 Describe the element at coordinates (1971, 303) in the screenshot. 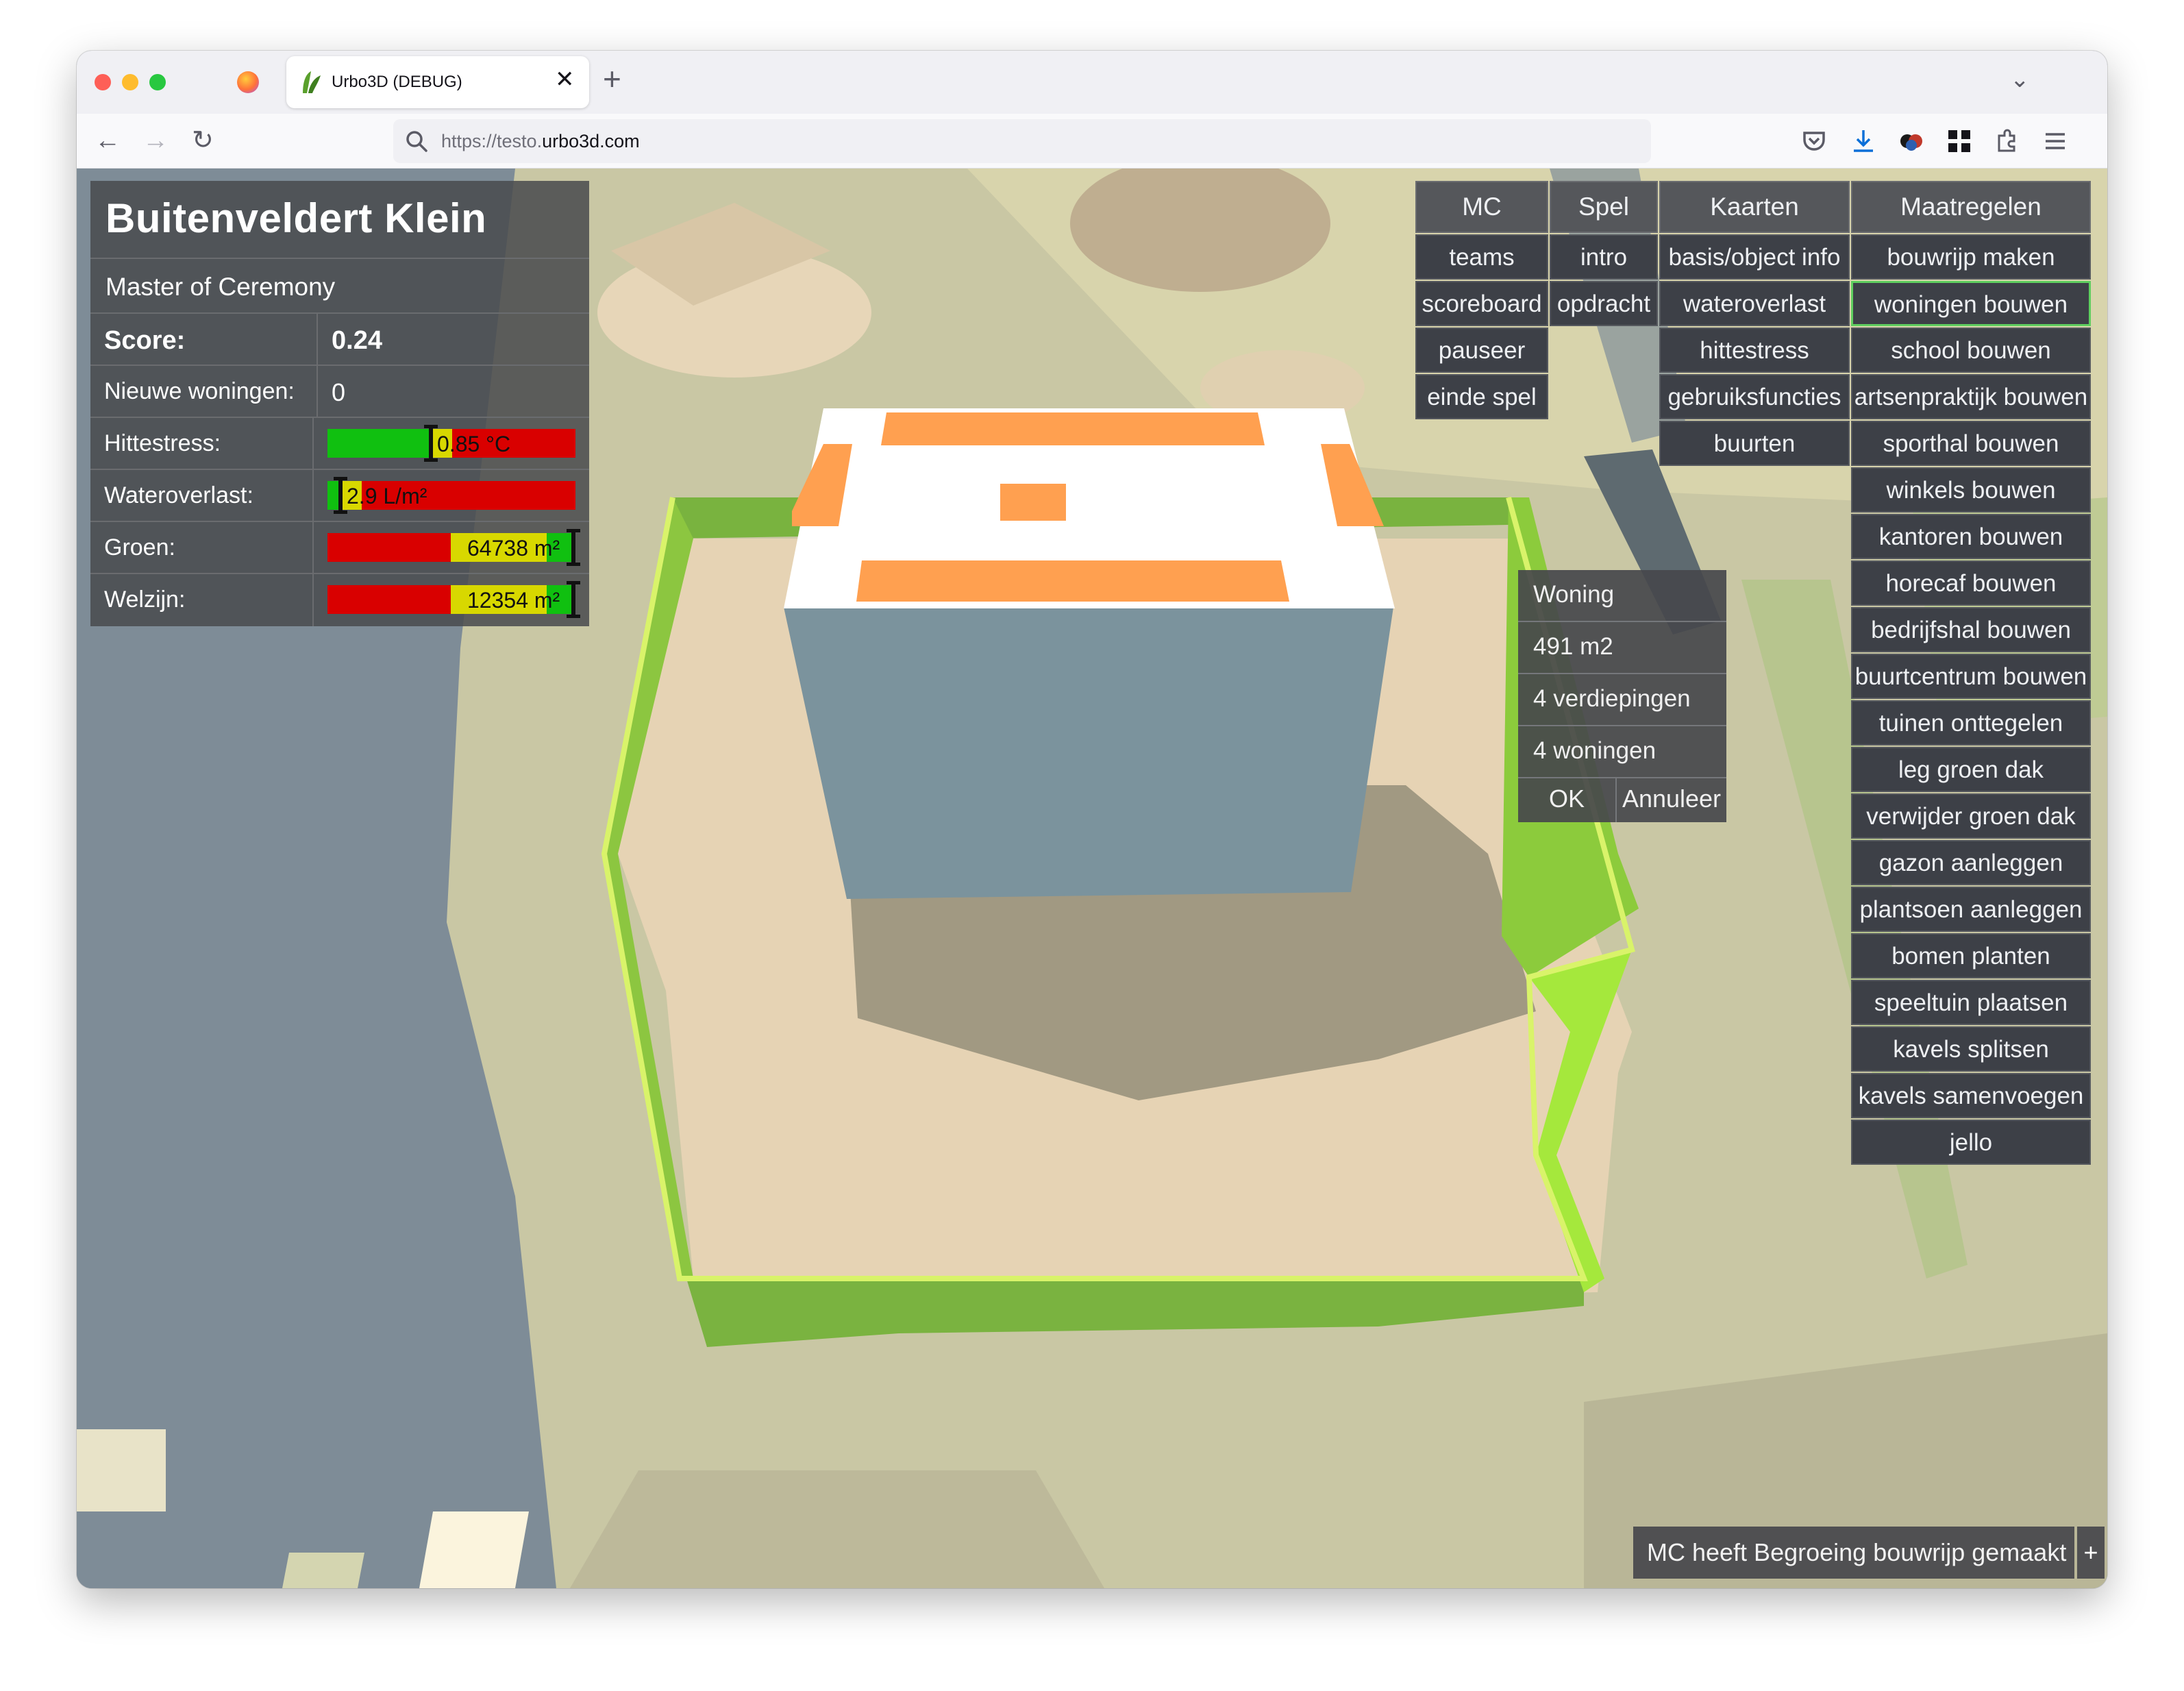

I see `menu-item-woningen-bouwen: woningen bouwen` at that location.